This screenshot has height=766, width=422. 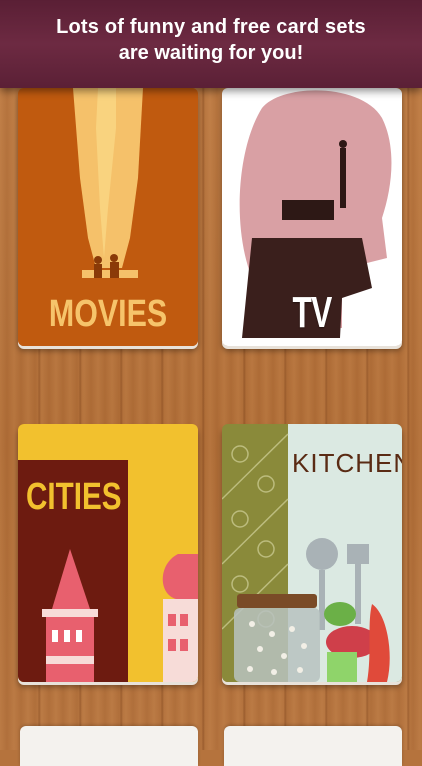 I want to click on card-peek-left, so click(x=109, y=746).